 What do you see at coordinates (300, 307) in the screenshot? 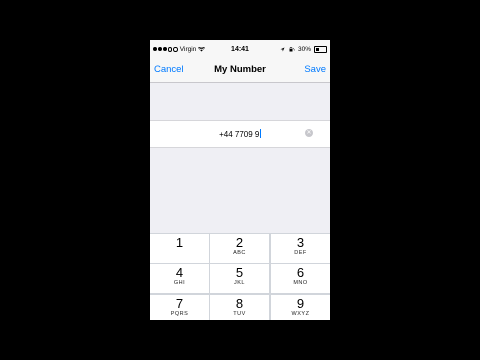
I see `key-9: 9 WXYZ` at bounding box center [300, 307].